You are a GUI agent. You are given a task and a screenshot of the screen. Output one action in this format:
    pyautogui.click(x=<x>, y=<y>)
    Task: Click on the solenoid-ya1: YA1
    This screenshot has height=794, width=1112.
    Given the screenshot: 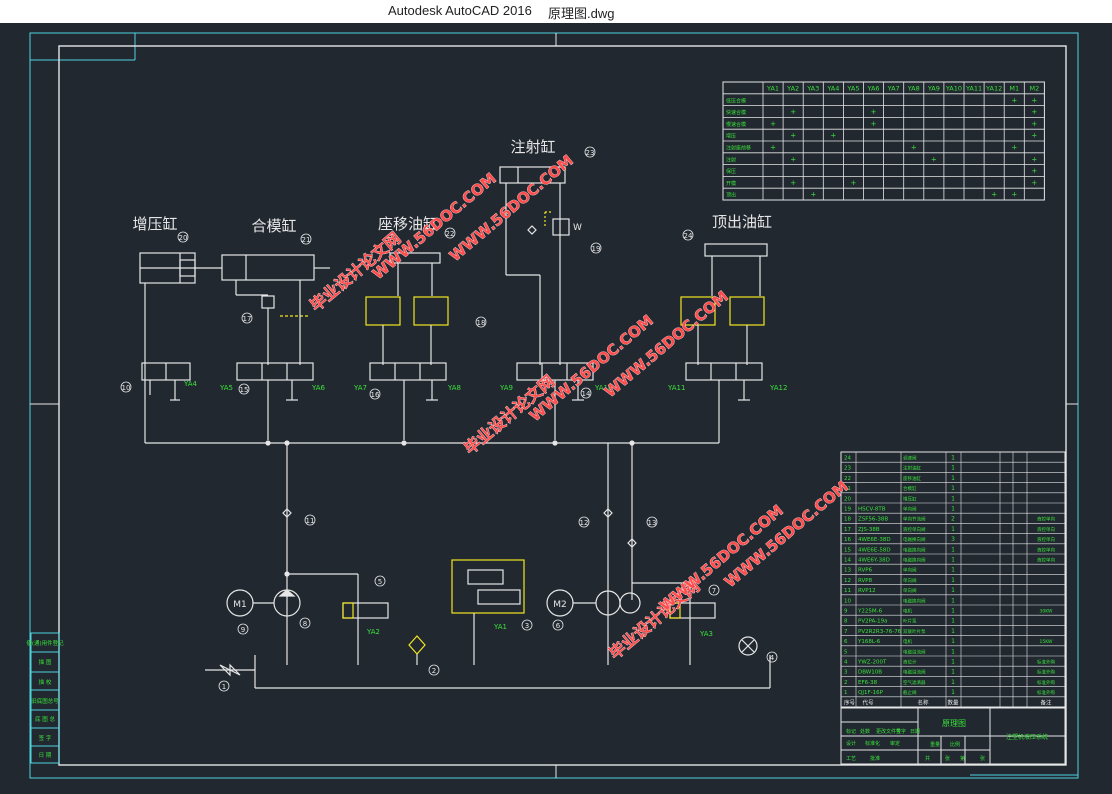 What is the action you would take?
    pyautogui.click(x=500, y=627)
    